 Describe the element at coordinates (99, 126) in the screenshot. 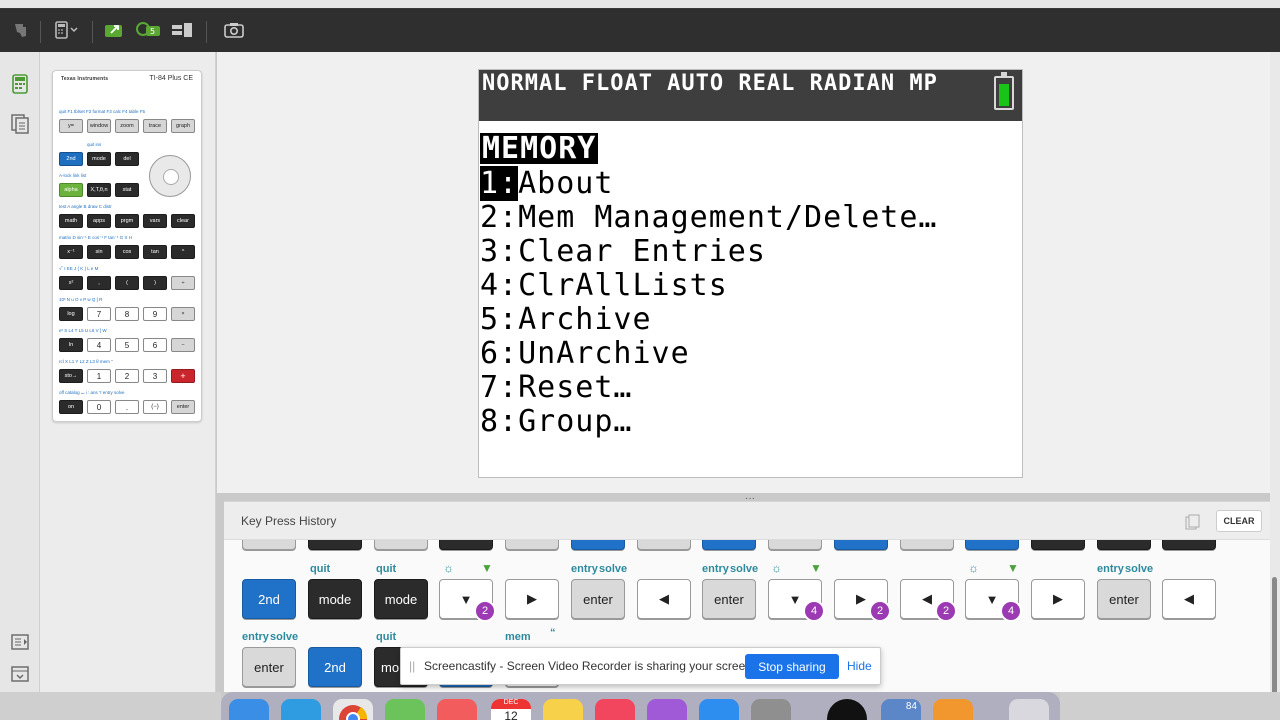

I see `key-window: window` at that location.